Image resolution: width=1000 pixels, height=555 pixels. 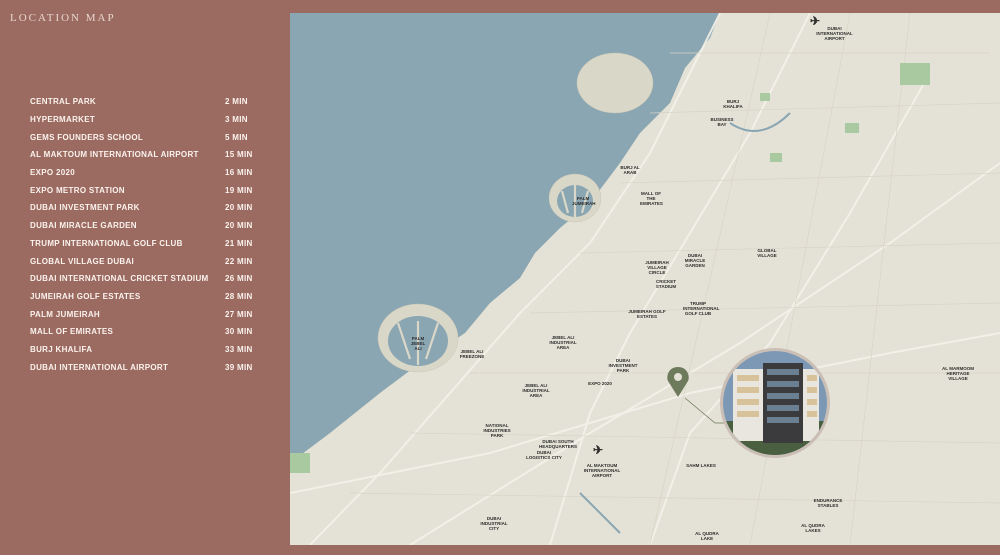 What do you see at coordinates (82, 261) in the screenshot?
I see `location-name: GLOBAL VILLAGE DUBAI` at bounding box center [82, 261].